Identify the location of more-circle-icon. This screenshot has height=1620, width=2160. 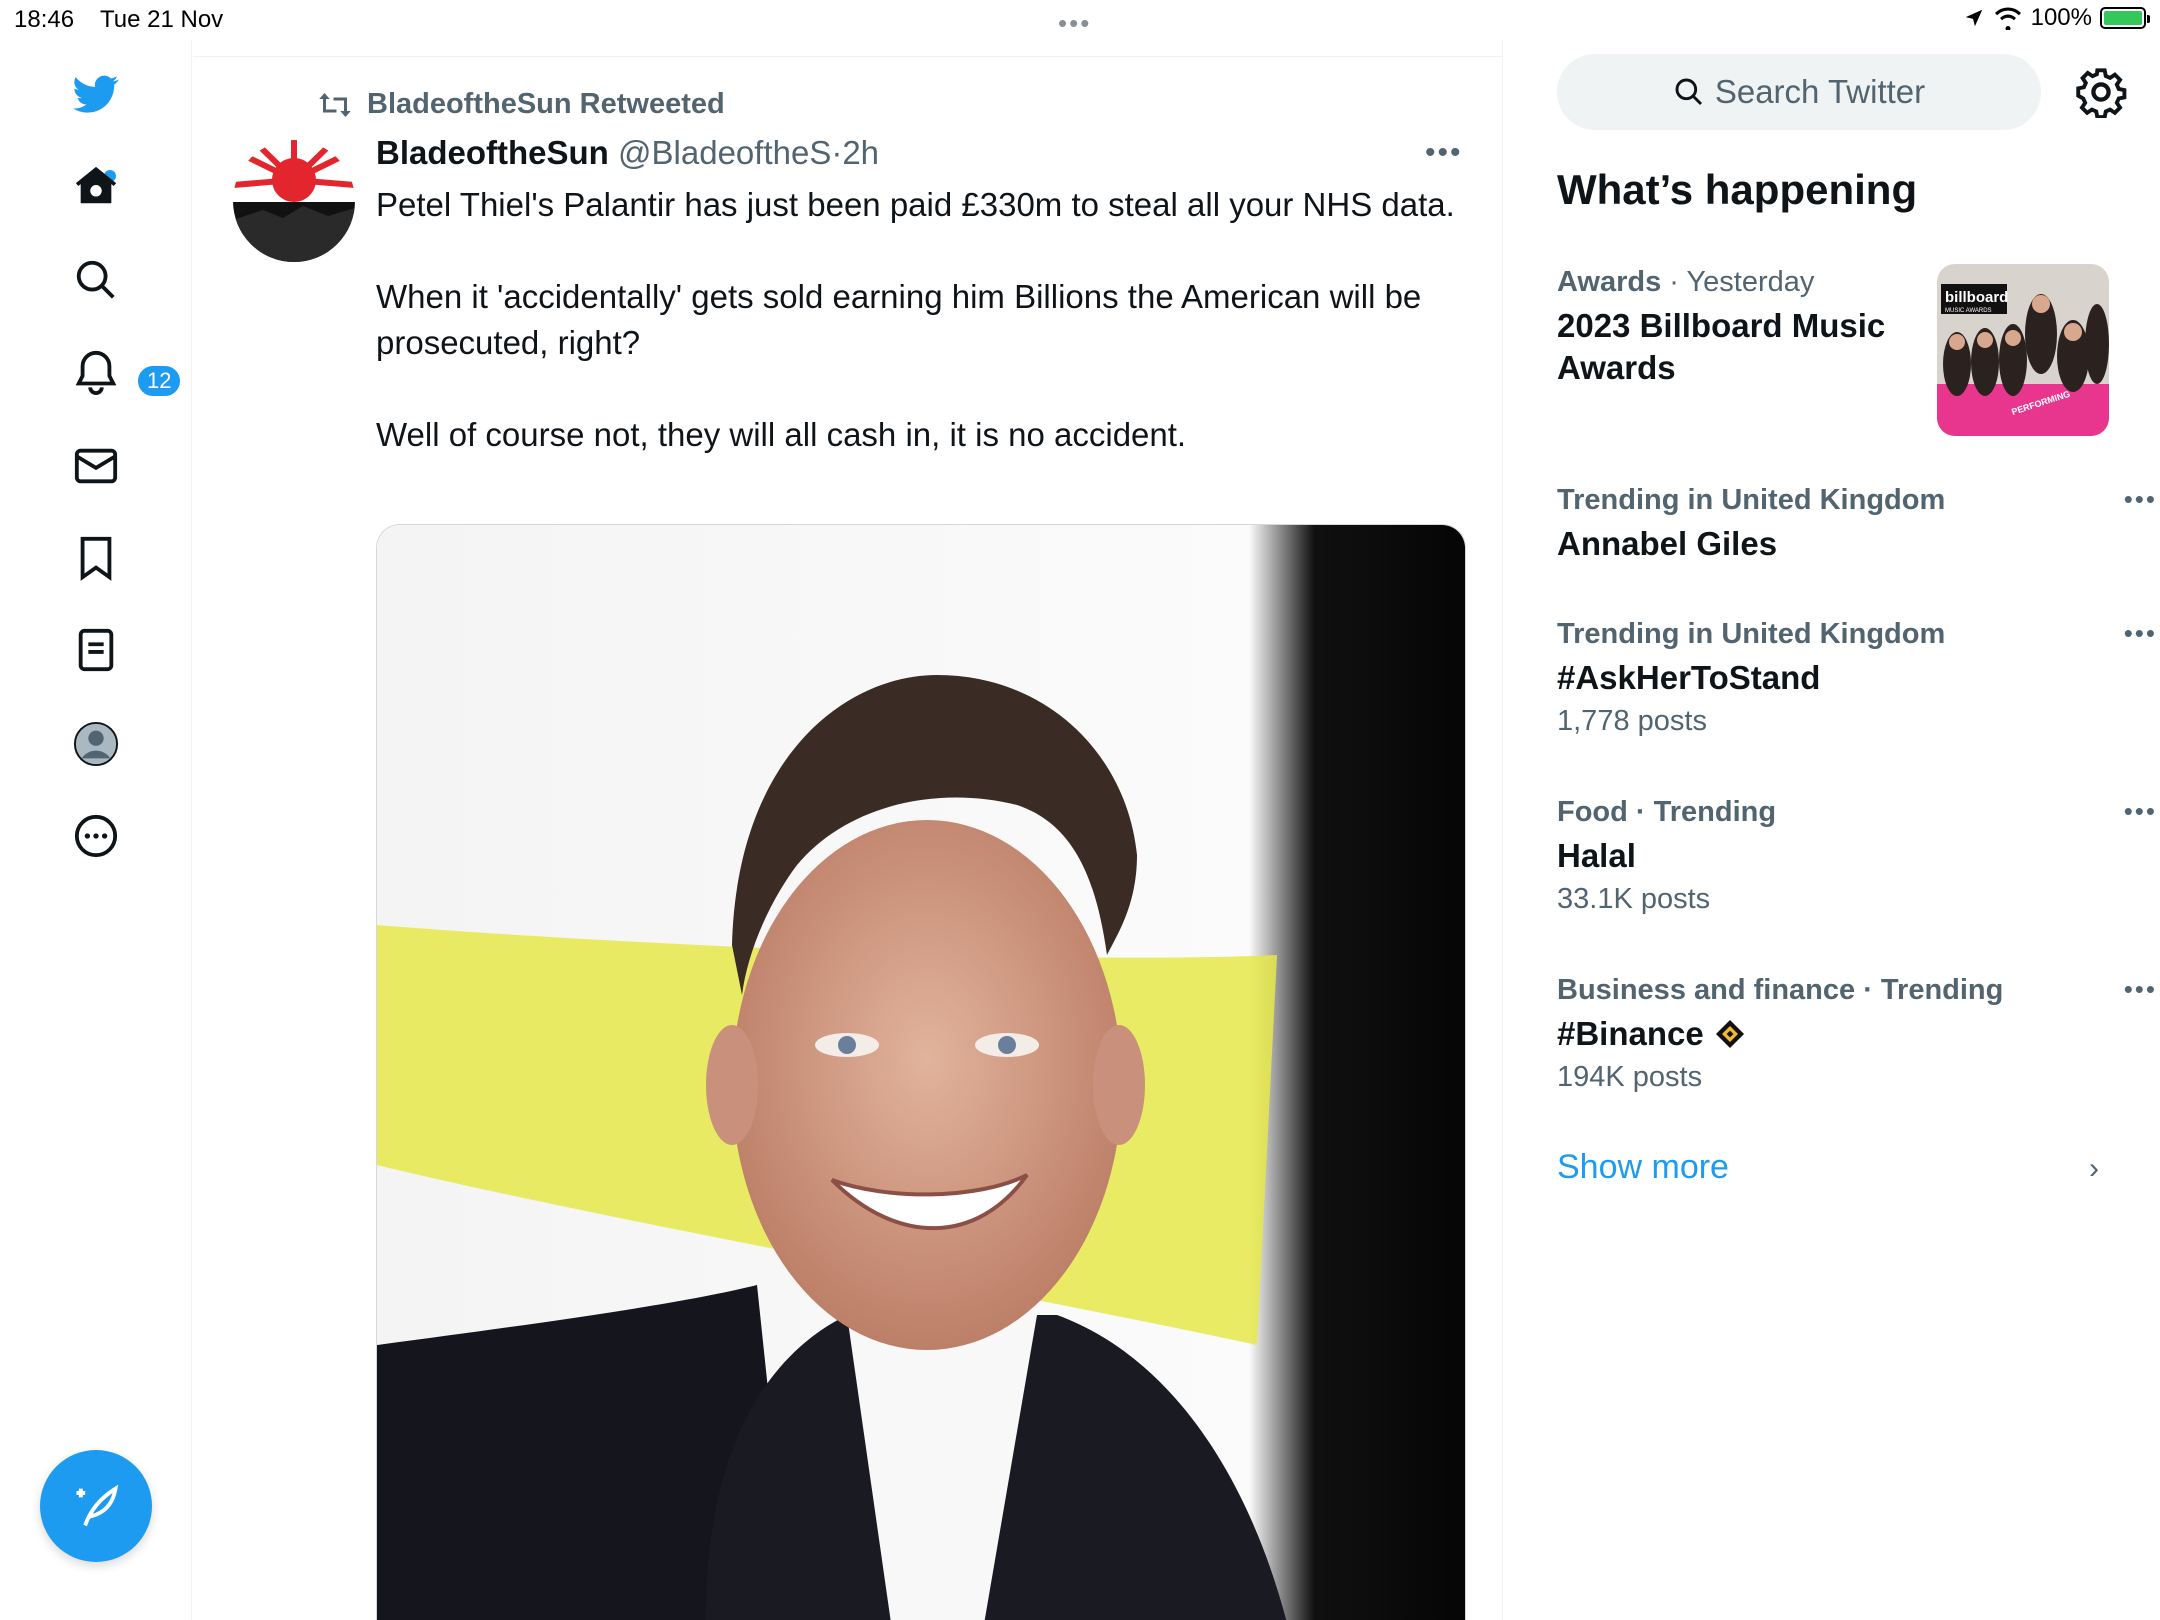
(96, 836).